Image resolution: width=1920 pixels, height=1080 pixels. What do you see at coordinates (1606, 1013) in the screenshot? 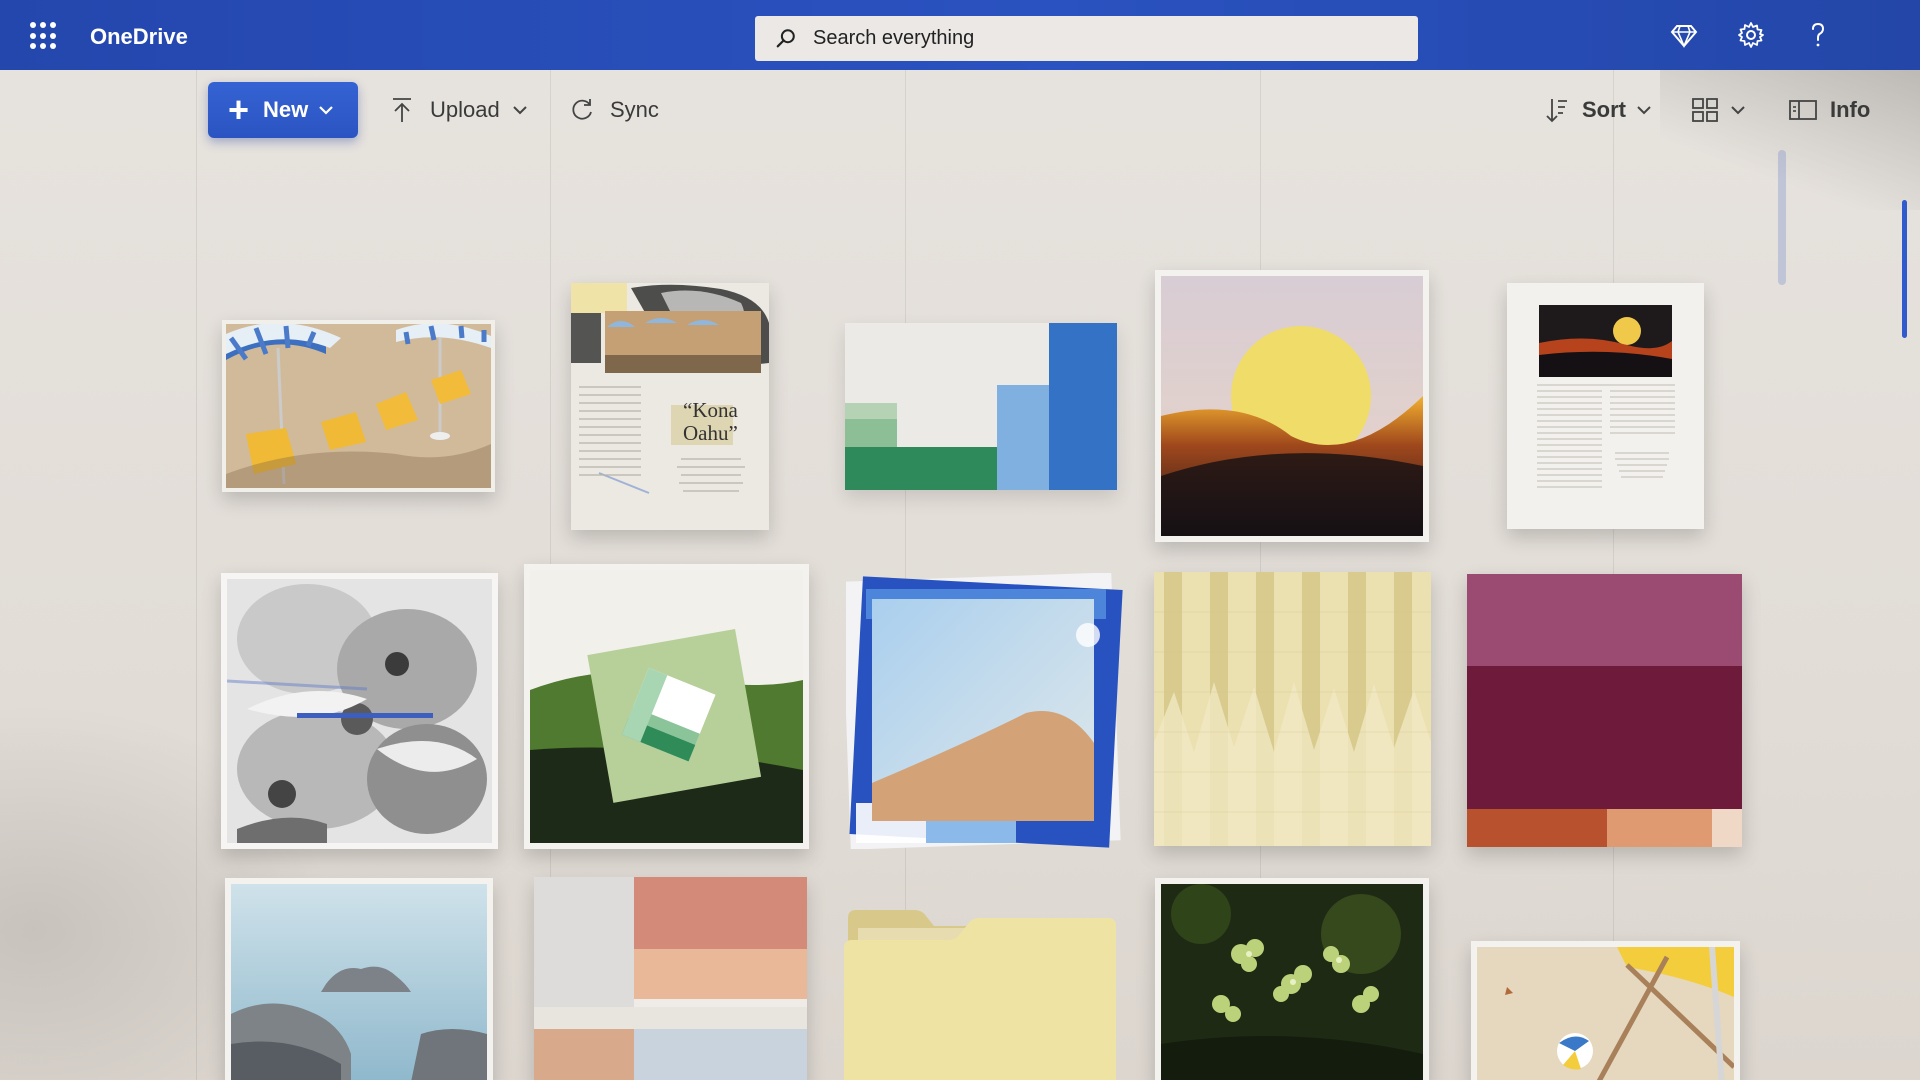
I see `beach-ball-image` at bounding box center [1606, 1013].